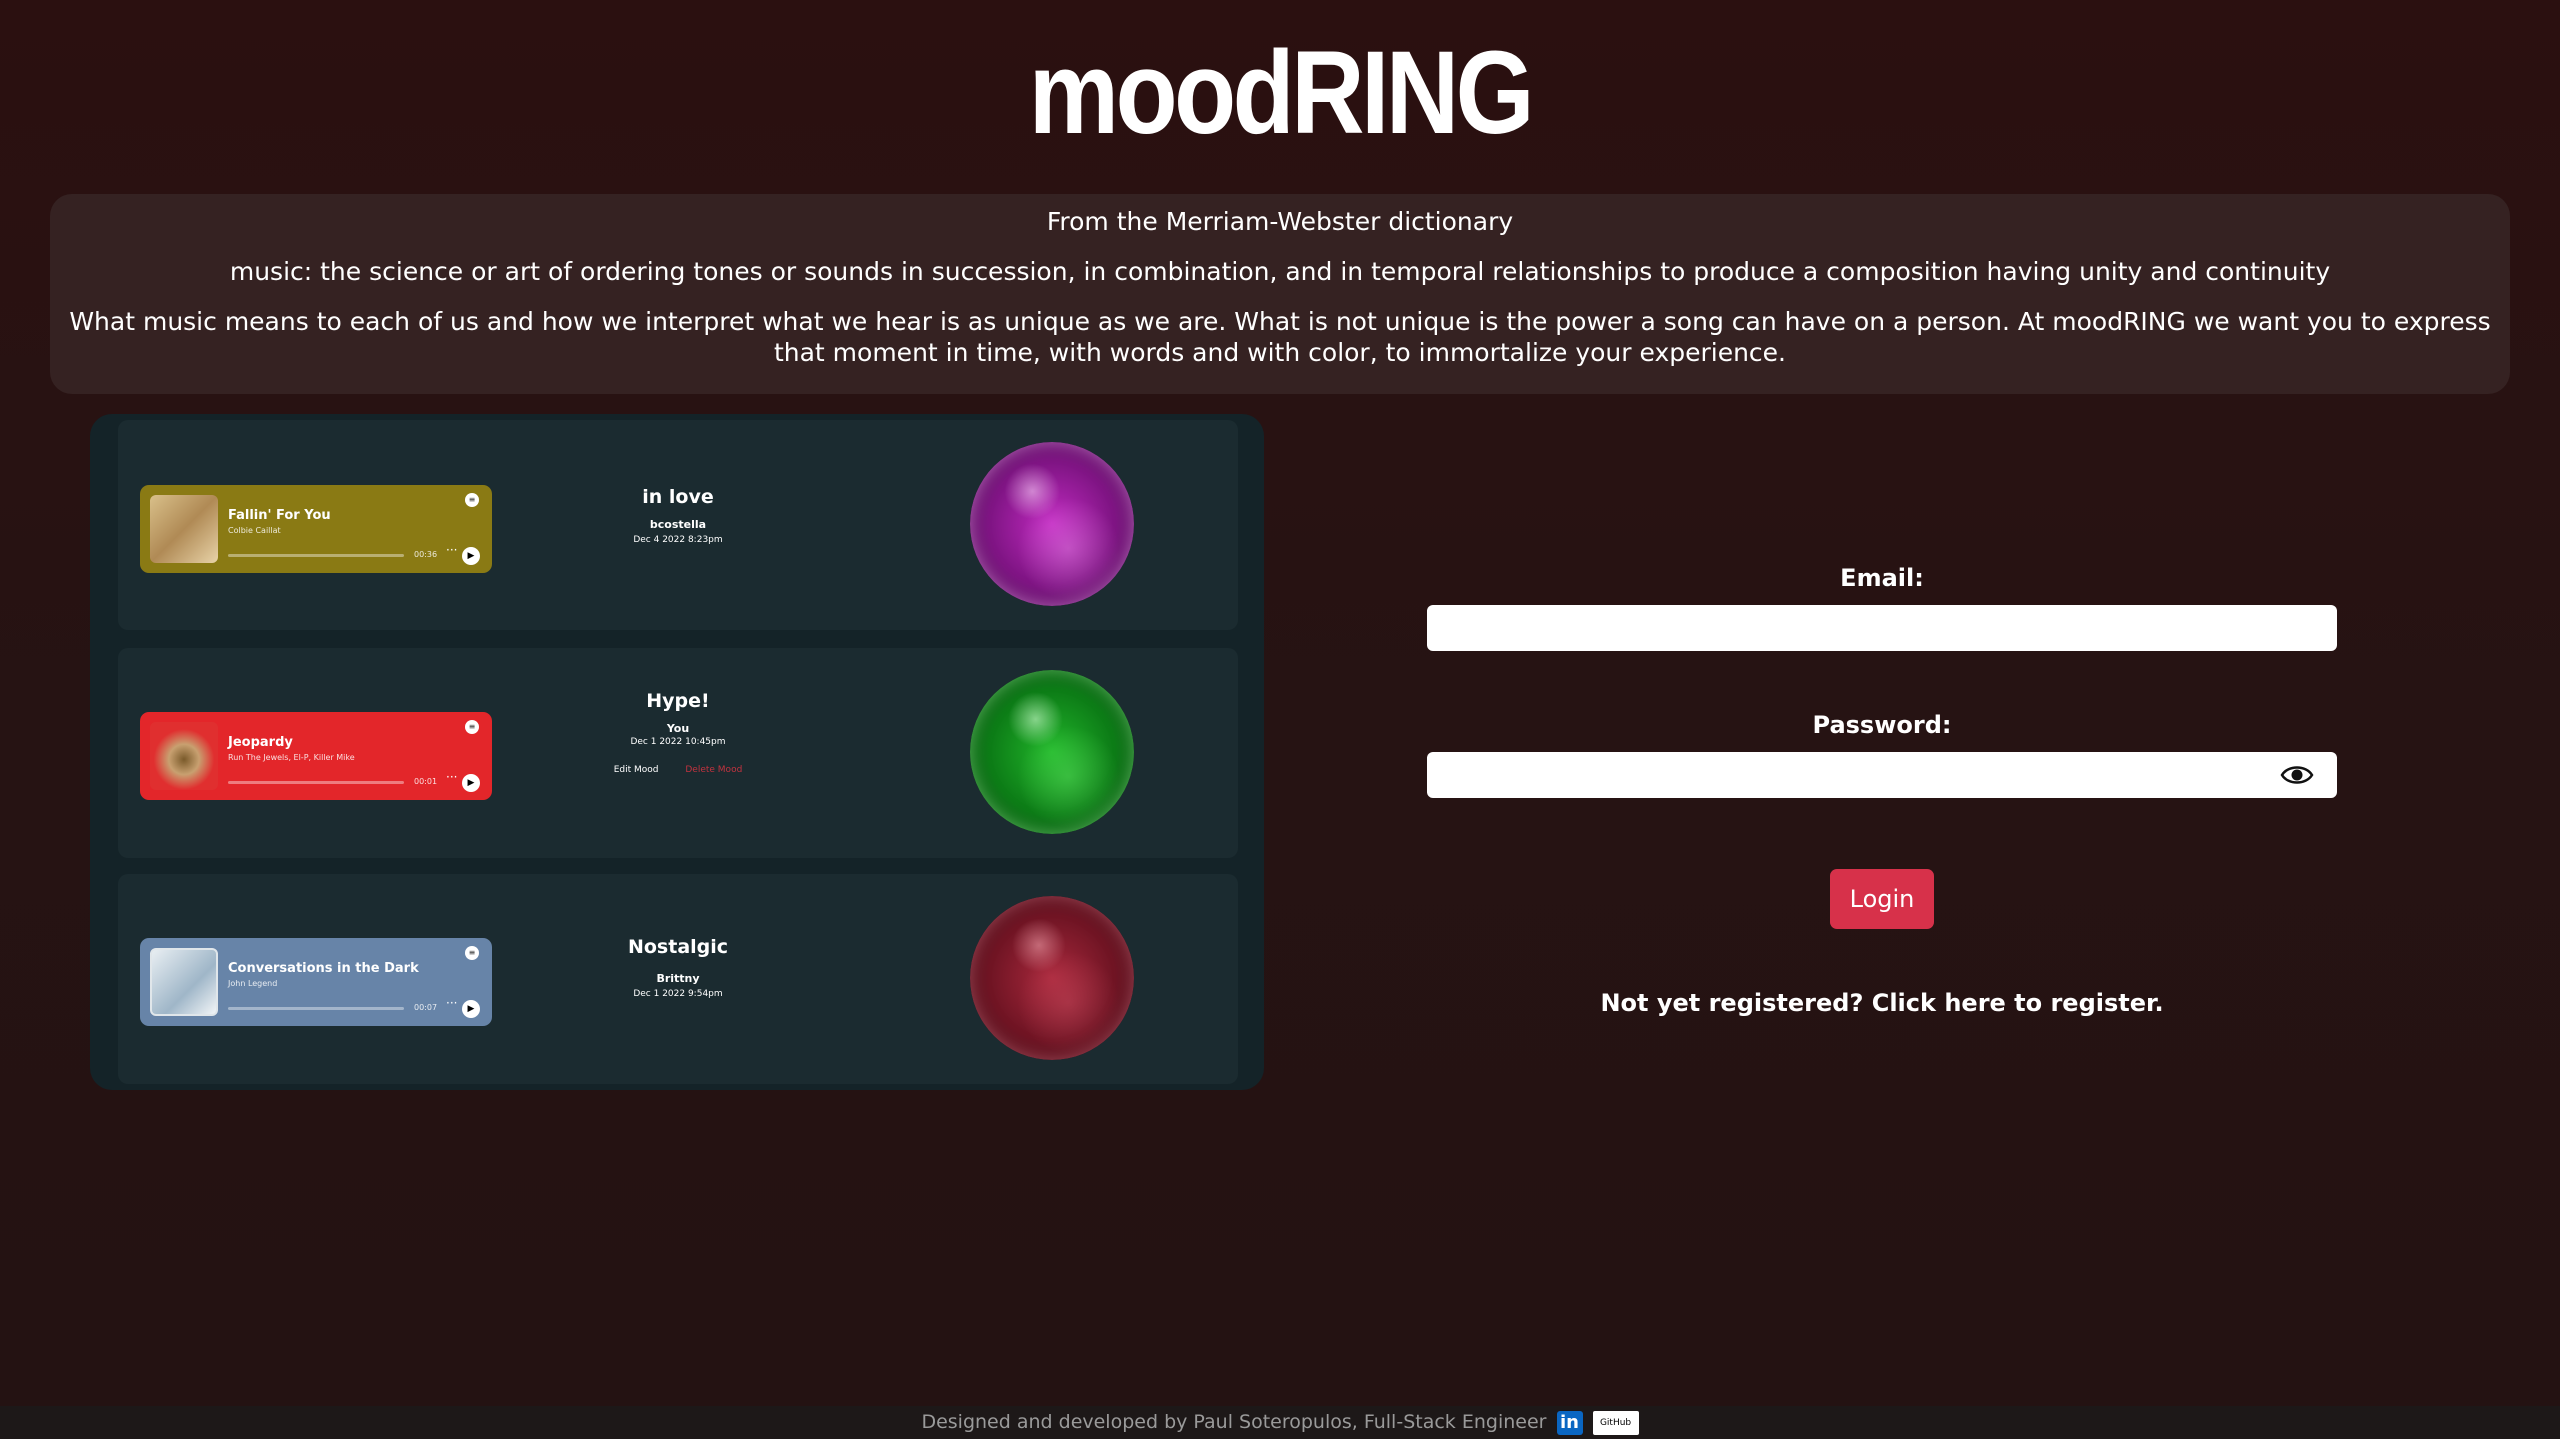  I want to click on track-time: 00:01, so click(426, 781).